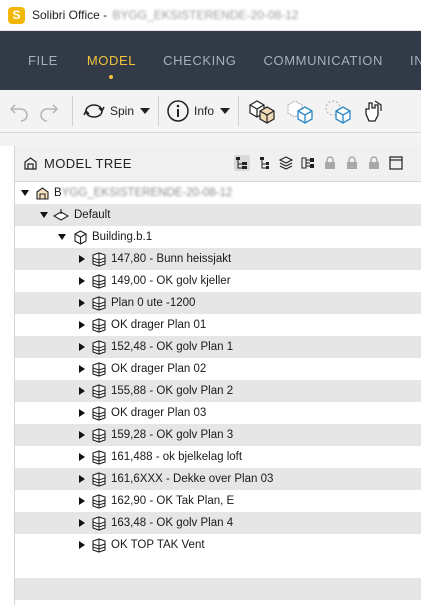 This screenshot has width=421, height=605. I want to click on storey-label: 155,88 - OK golv Plan 2, so click(172, 391).